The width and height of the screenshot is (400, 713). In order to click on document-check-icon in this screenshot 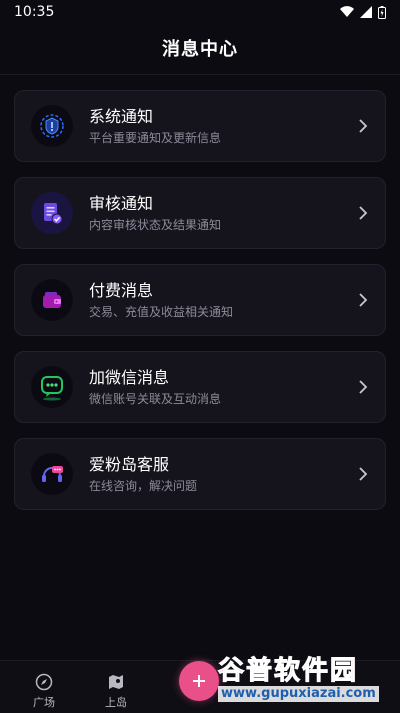, I will do `click(52, 213)`.